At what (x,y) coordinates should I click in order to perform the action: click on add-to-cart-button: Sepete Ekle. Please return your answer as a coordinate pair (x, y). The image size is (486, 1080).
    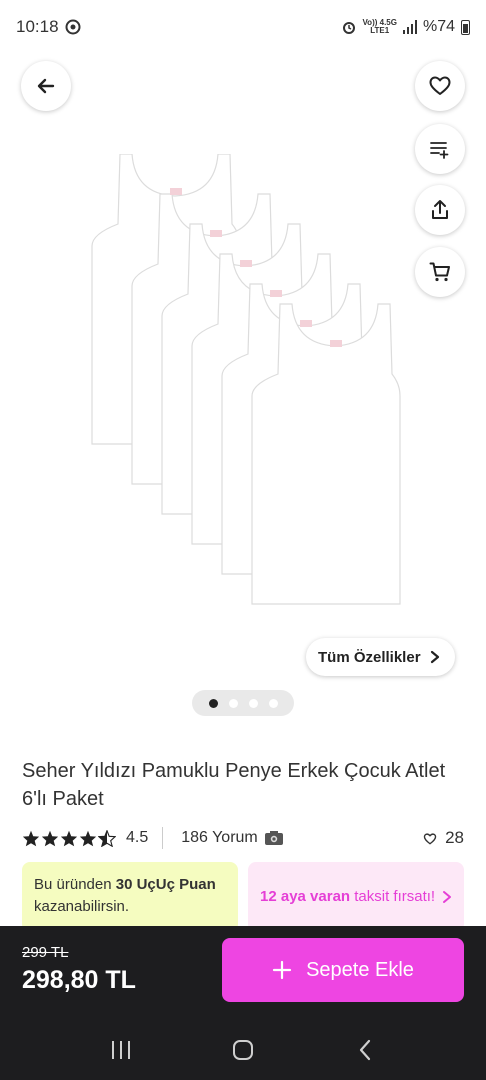
    Looking at the image, I should click on (343, 970).